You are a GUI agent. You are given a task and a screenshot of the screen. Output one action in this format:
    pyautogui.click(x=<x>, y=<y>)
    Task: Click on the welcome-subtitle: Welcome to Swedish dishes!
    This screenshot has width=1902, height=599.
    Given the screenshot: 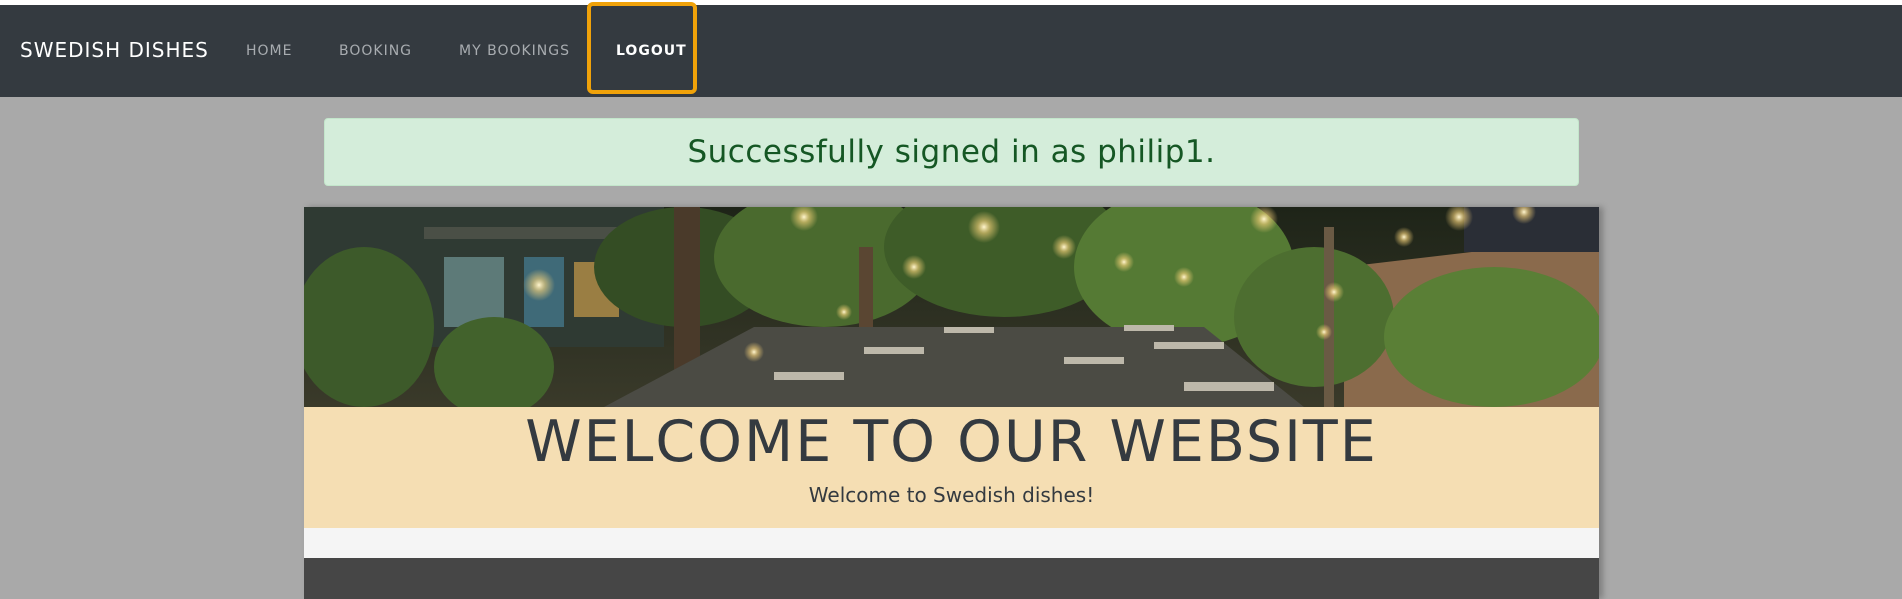 What is the action you would take?
    pyautogui.click(x=951, y=495)
    